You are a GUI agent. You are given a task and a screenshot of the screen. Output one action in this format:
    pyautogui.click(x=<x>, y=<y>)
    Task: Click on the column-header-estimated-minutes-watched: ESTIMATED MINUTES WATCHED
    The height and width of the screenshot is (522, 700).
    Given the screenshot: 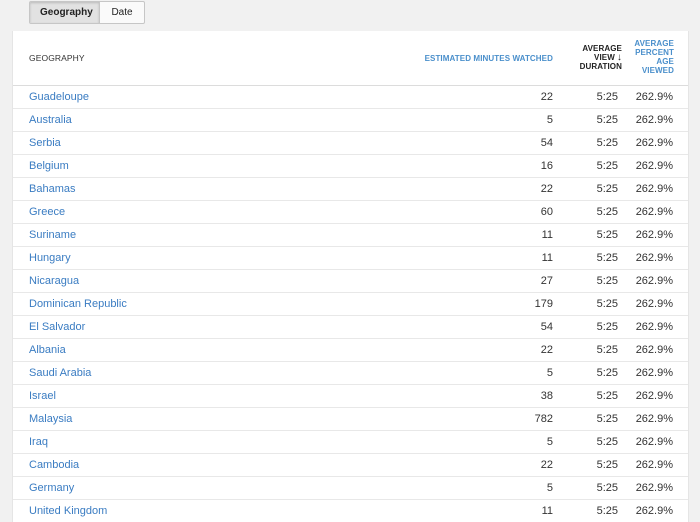 What is the action you would take?
    pyautogui.click(x=489, y=58)
    